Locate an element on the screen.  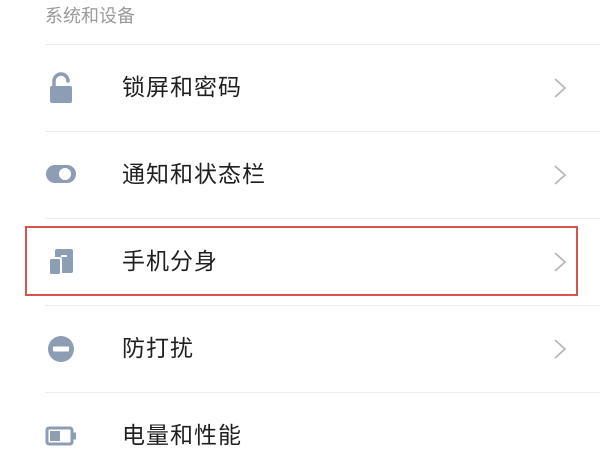
toggle-icon is located at coordinates (61, 174).